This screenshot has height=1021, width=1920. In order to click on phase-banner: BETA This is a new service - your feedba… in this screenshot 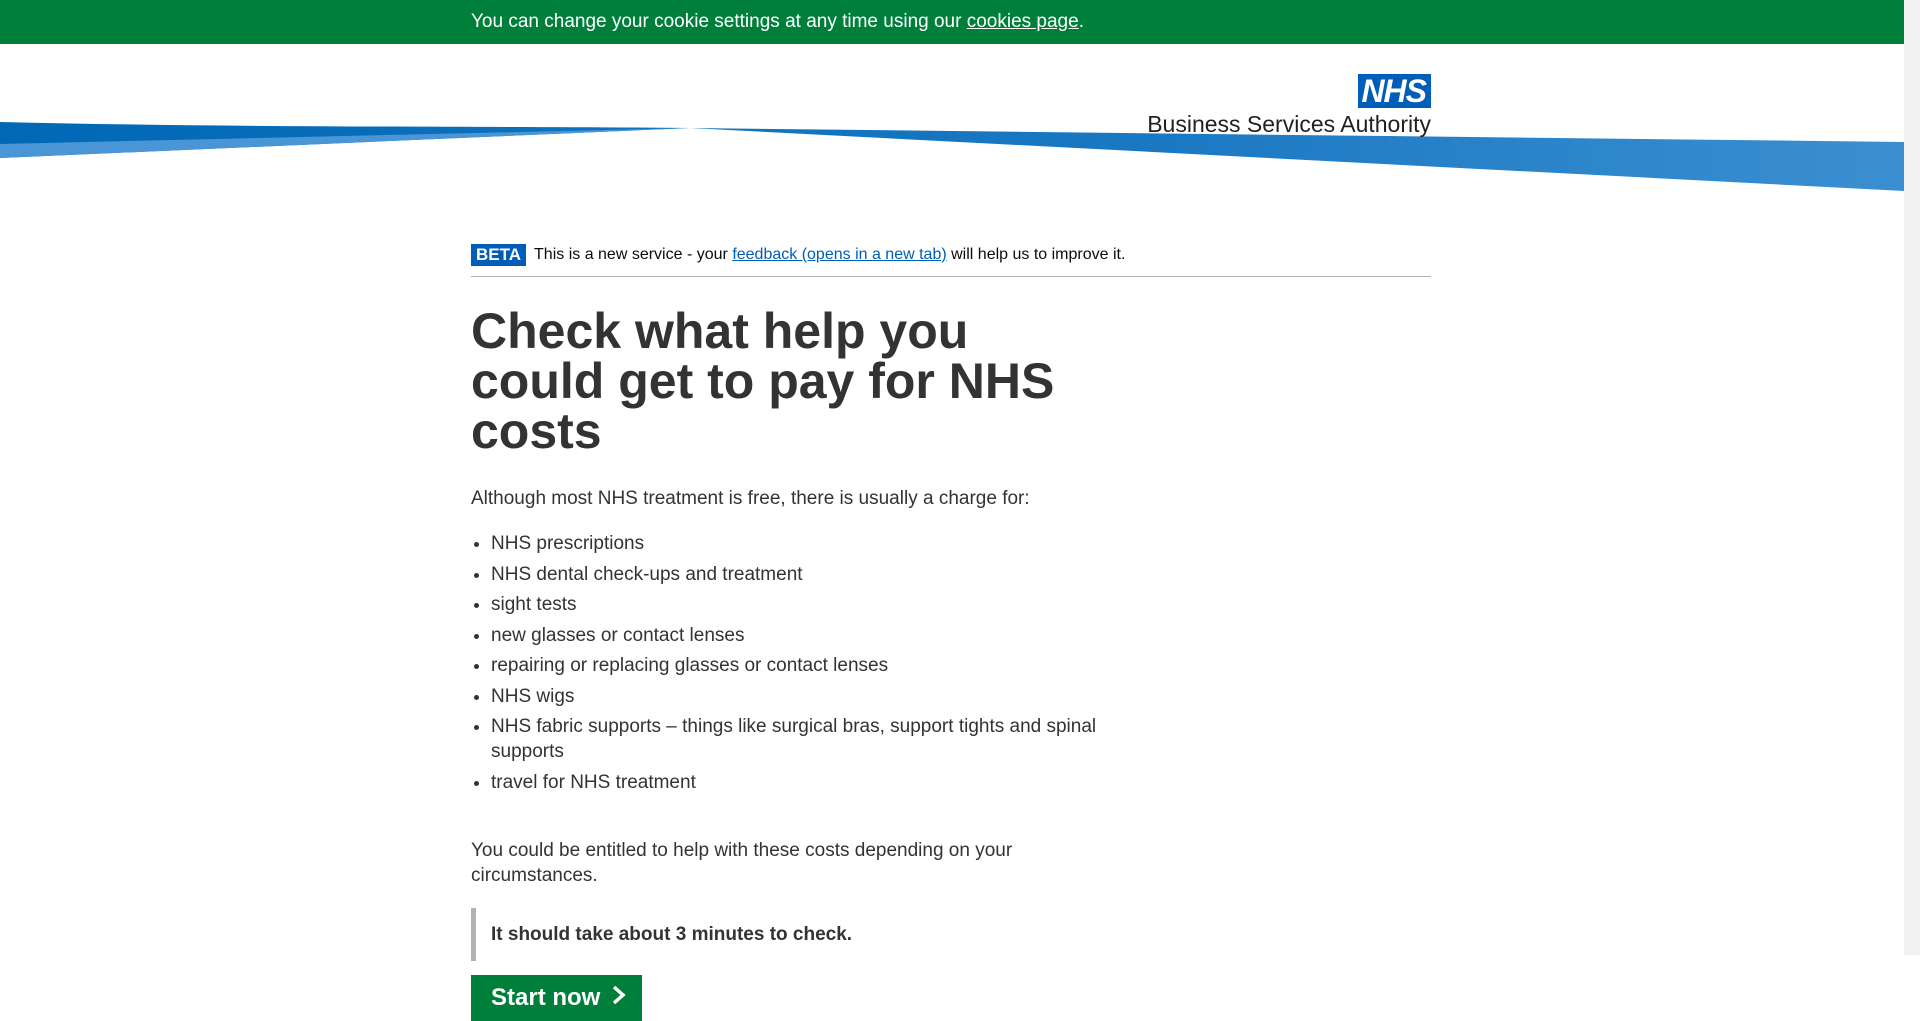, I will do `click(951, 260)`.